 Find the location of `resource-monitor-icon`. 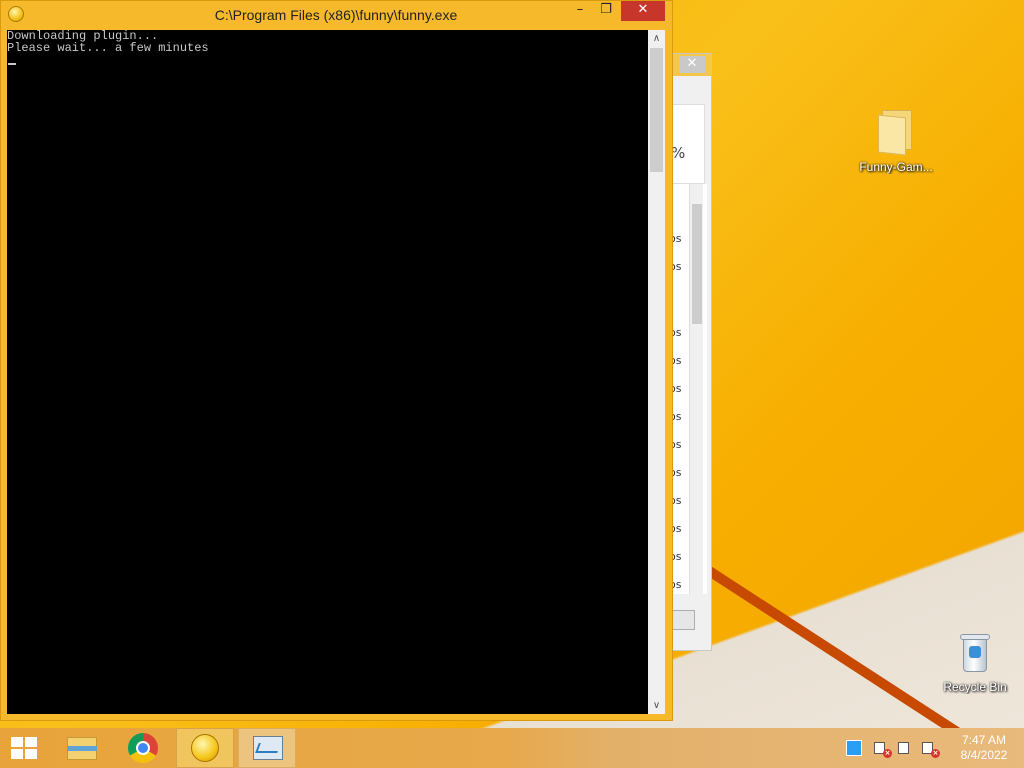

resource-monitor-icon is located at coordinates (268, 748).